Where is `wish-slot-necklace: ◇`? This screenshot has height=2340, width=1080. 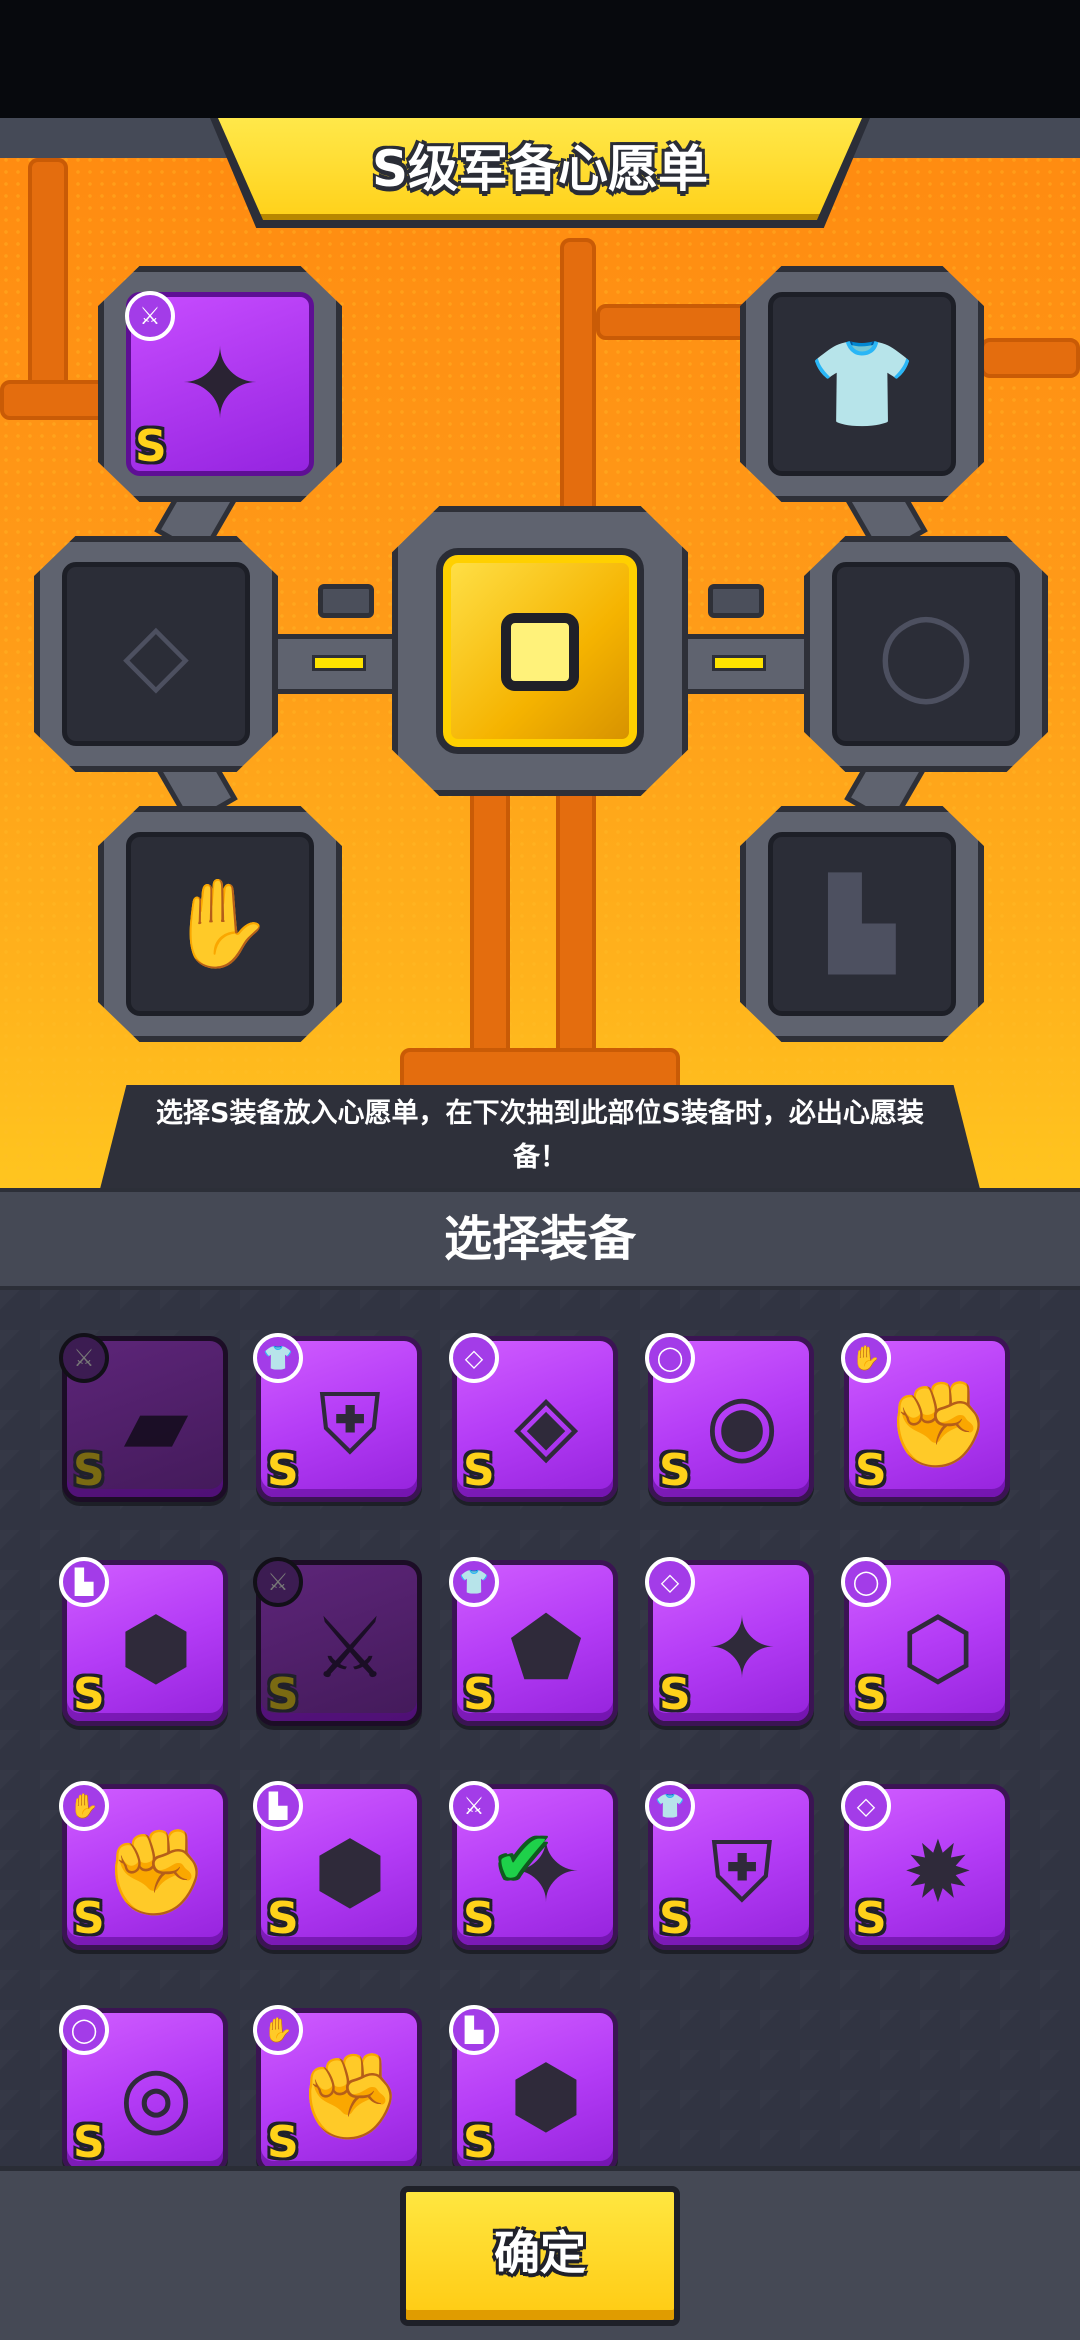
wish-slot-necklace: ◇ is located at coordinates (156, 654).